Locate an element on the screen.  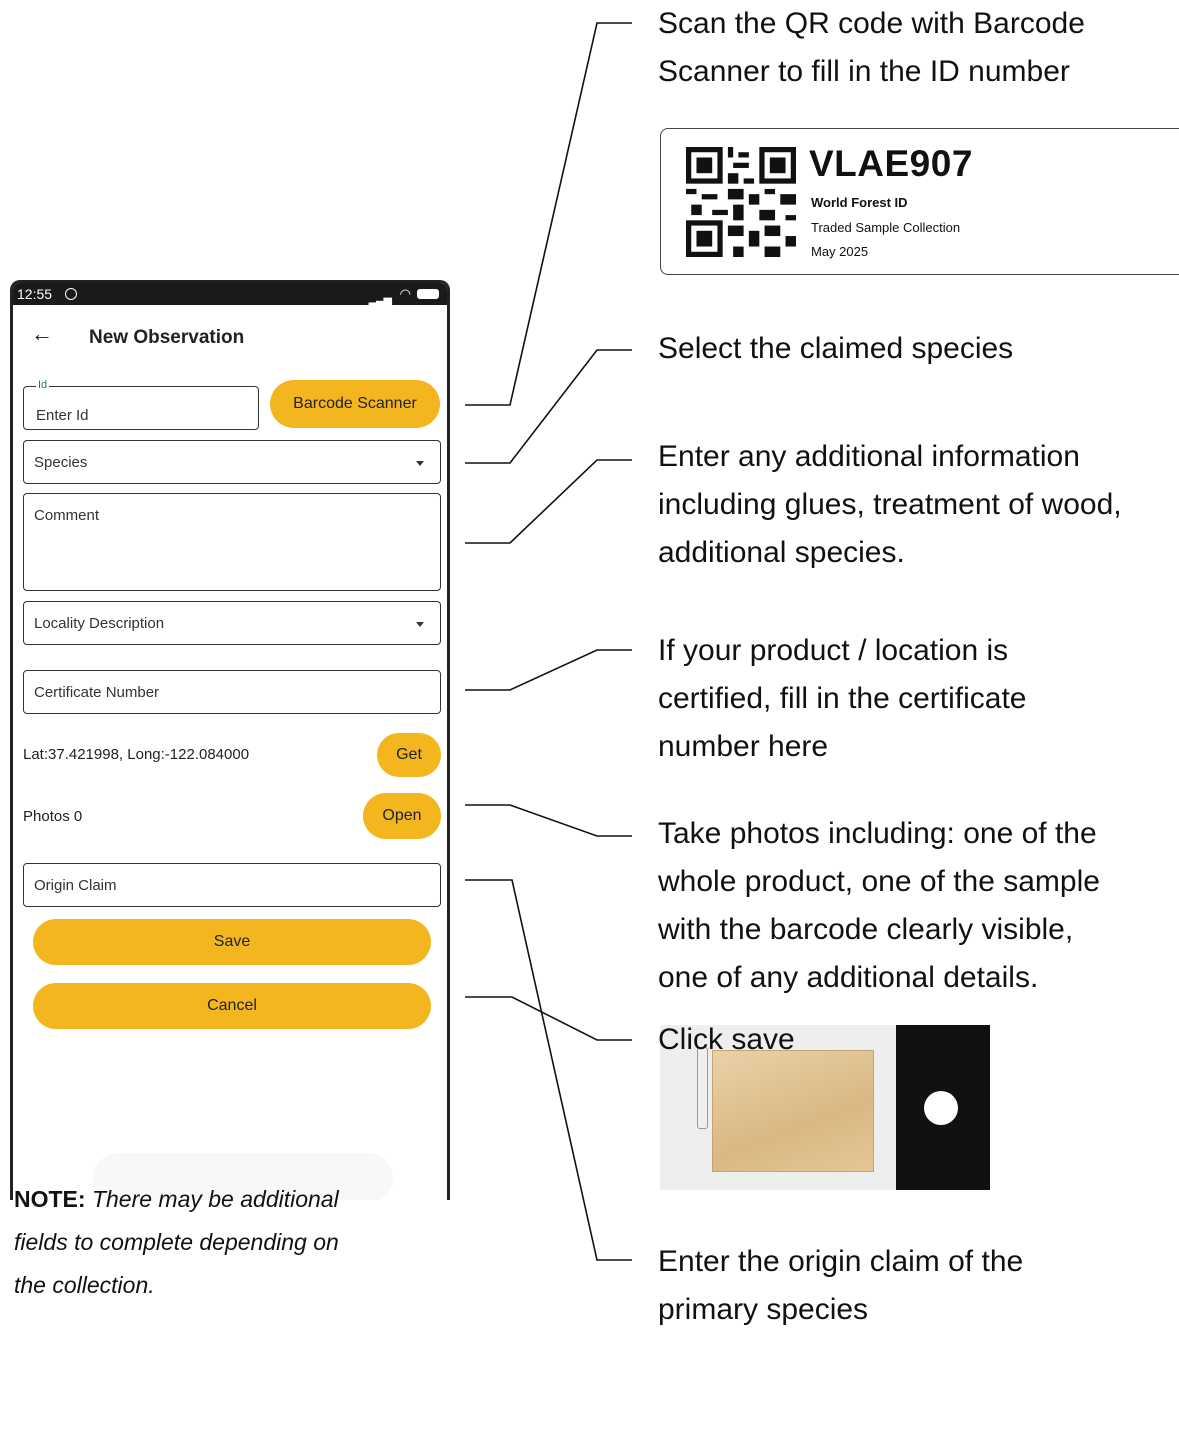
annotation-line: Select the claimed species is located at coordinates (836, 348).